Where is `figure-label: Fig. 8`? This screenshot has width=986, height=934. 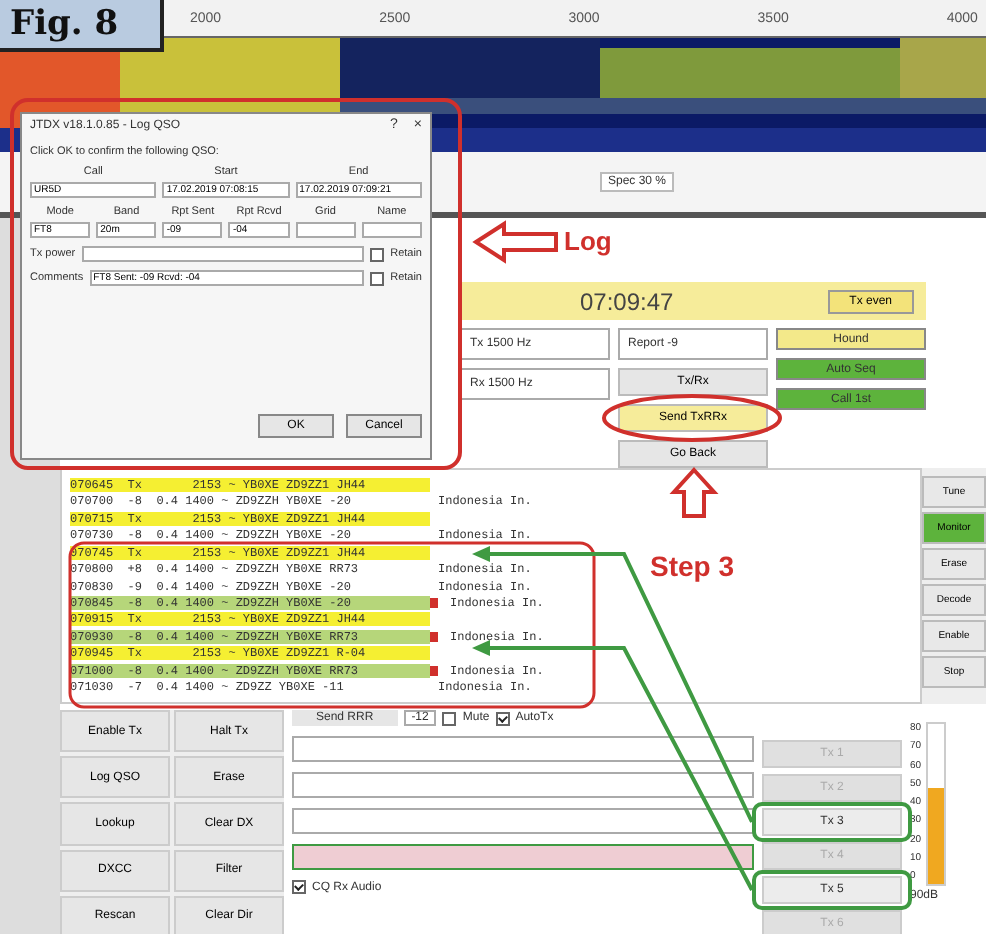
figure-label: Fig. 8 is located at coordinates (82, 26).